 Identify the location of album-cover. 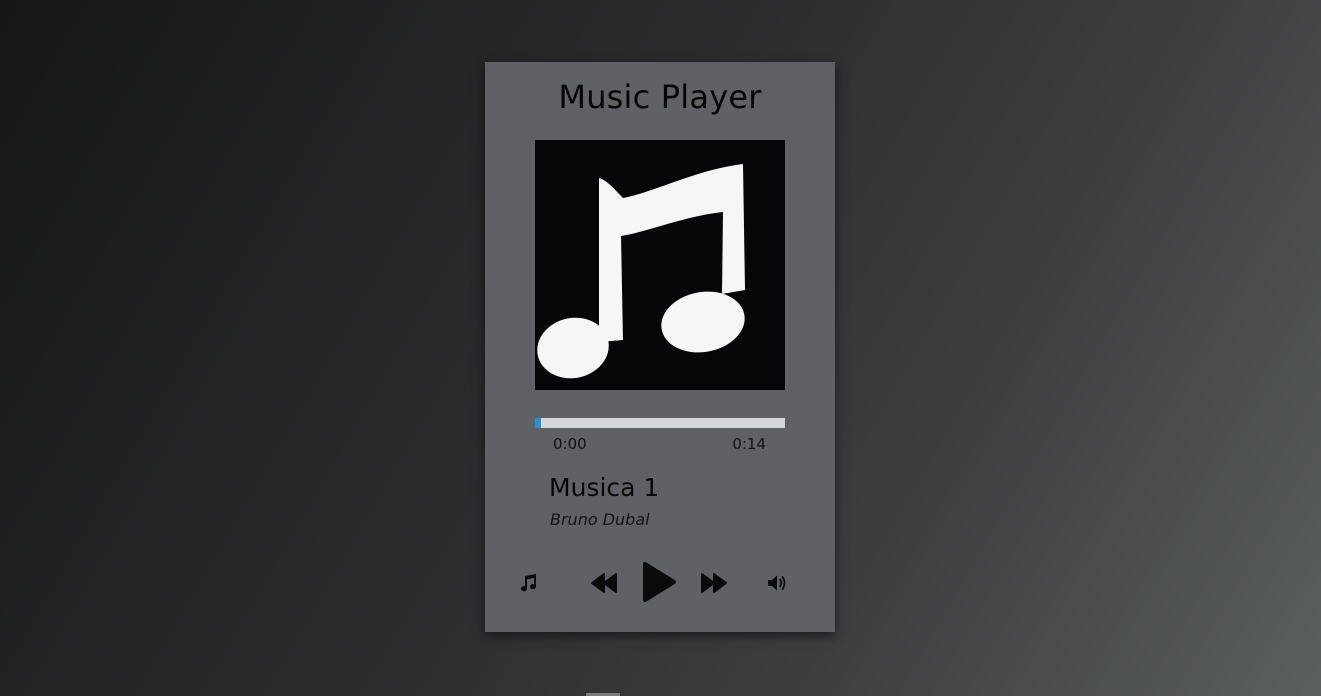
(660, 265).